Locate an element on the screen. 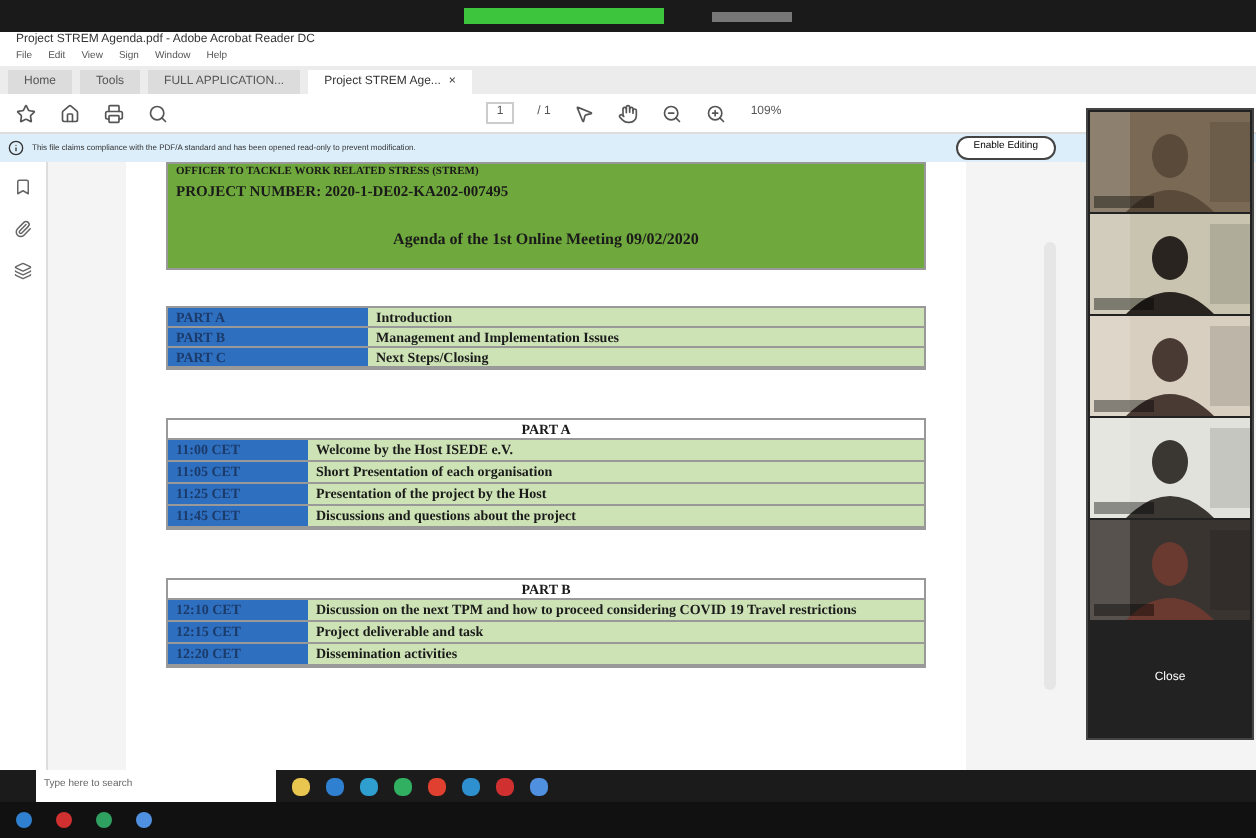  agenda-title: Agenda of the 1st Online Meeting 09/02/2020 is located at coordinates (546, 239).